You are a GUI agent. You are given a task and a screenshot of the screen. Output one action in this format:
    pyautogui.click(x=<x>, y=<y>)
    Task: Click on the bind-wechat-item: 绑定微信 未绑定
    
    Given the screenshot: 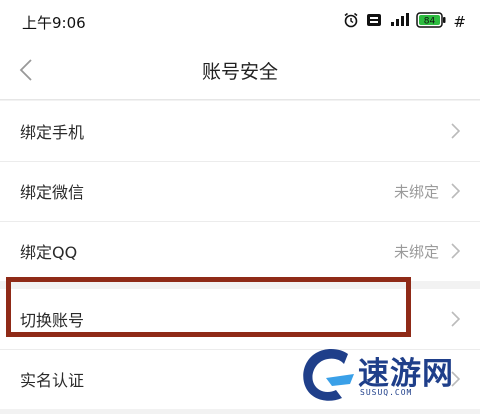 What is the action you would take?
    pyautogui.click(x=240, y=191)
    